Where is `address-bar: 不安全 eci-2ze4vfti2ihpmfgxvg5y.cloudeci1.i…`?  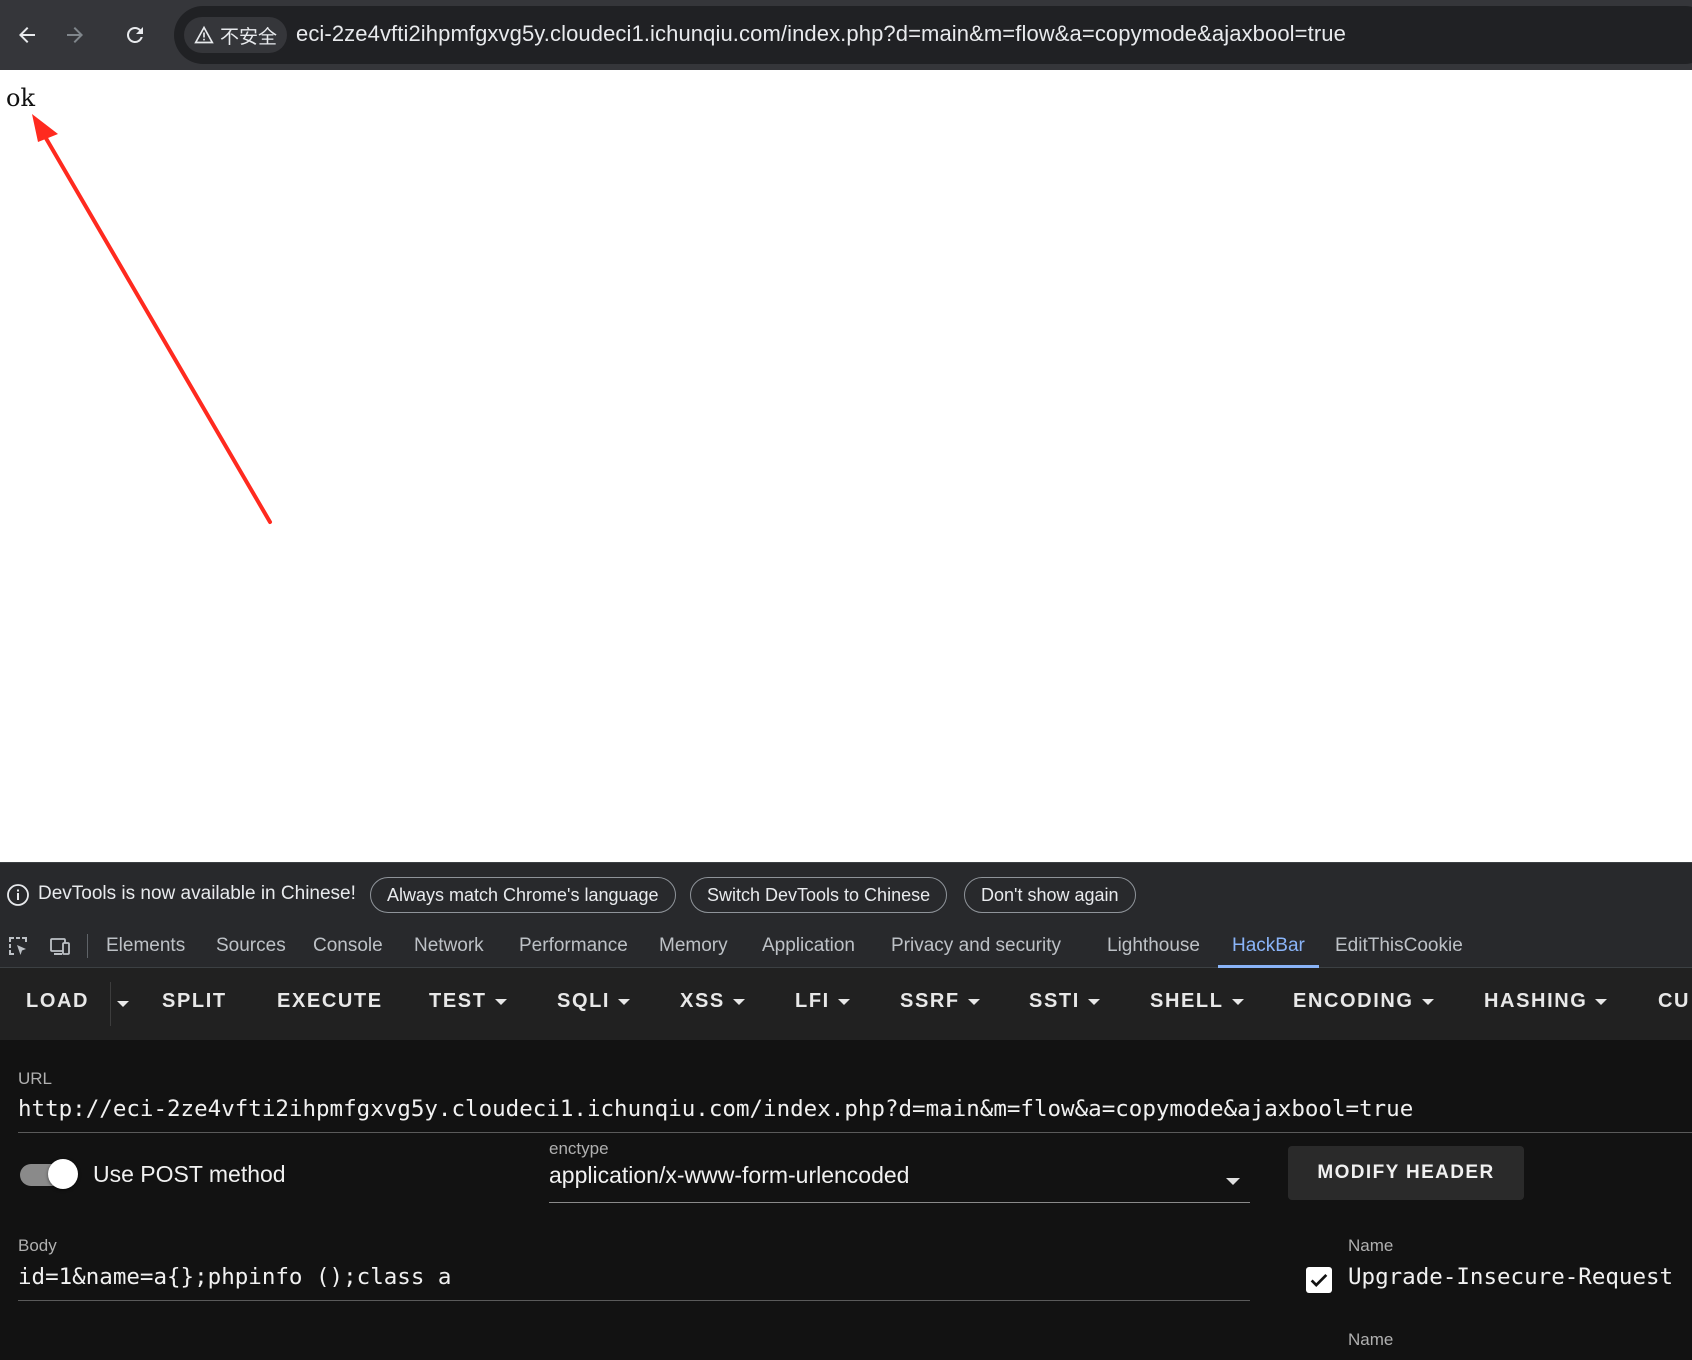
address-bar: 不安全 eci-2ze4vfti2ihpmfgxvg5y.cloudeci1.i… is located at coordinates (933, 35).